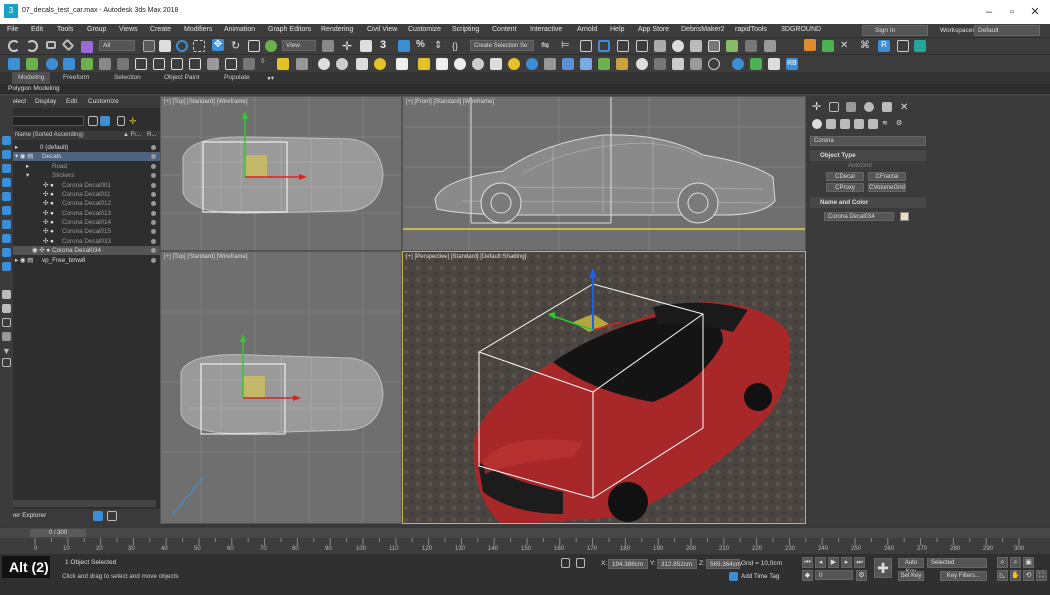  Describe the element at coordinates (96, 29) in the screenshot. I see `menu-group: Group` at that location.